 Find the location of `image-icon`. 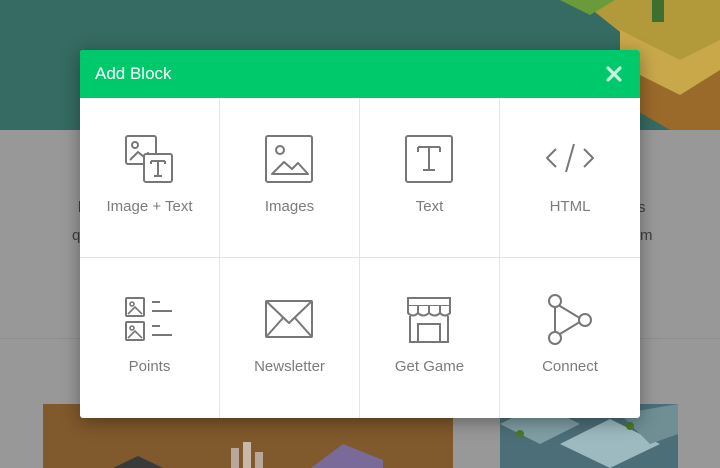

image-icon is located at coordinates (289, 159).